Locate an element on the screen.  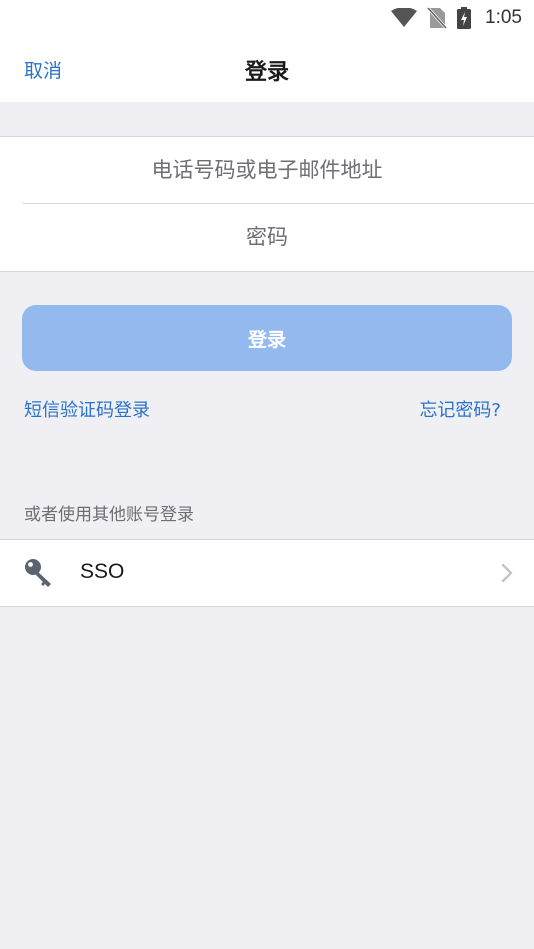
sms-login-link: 短信验证码登录 is located at coordinates (87, 409).